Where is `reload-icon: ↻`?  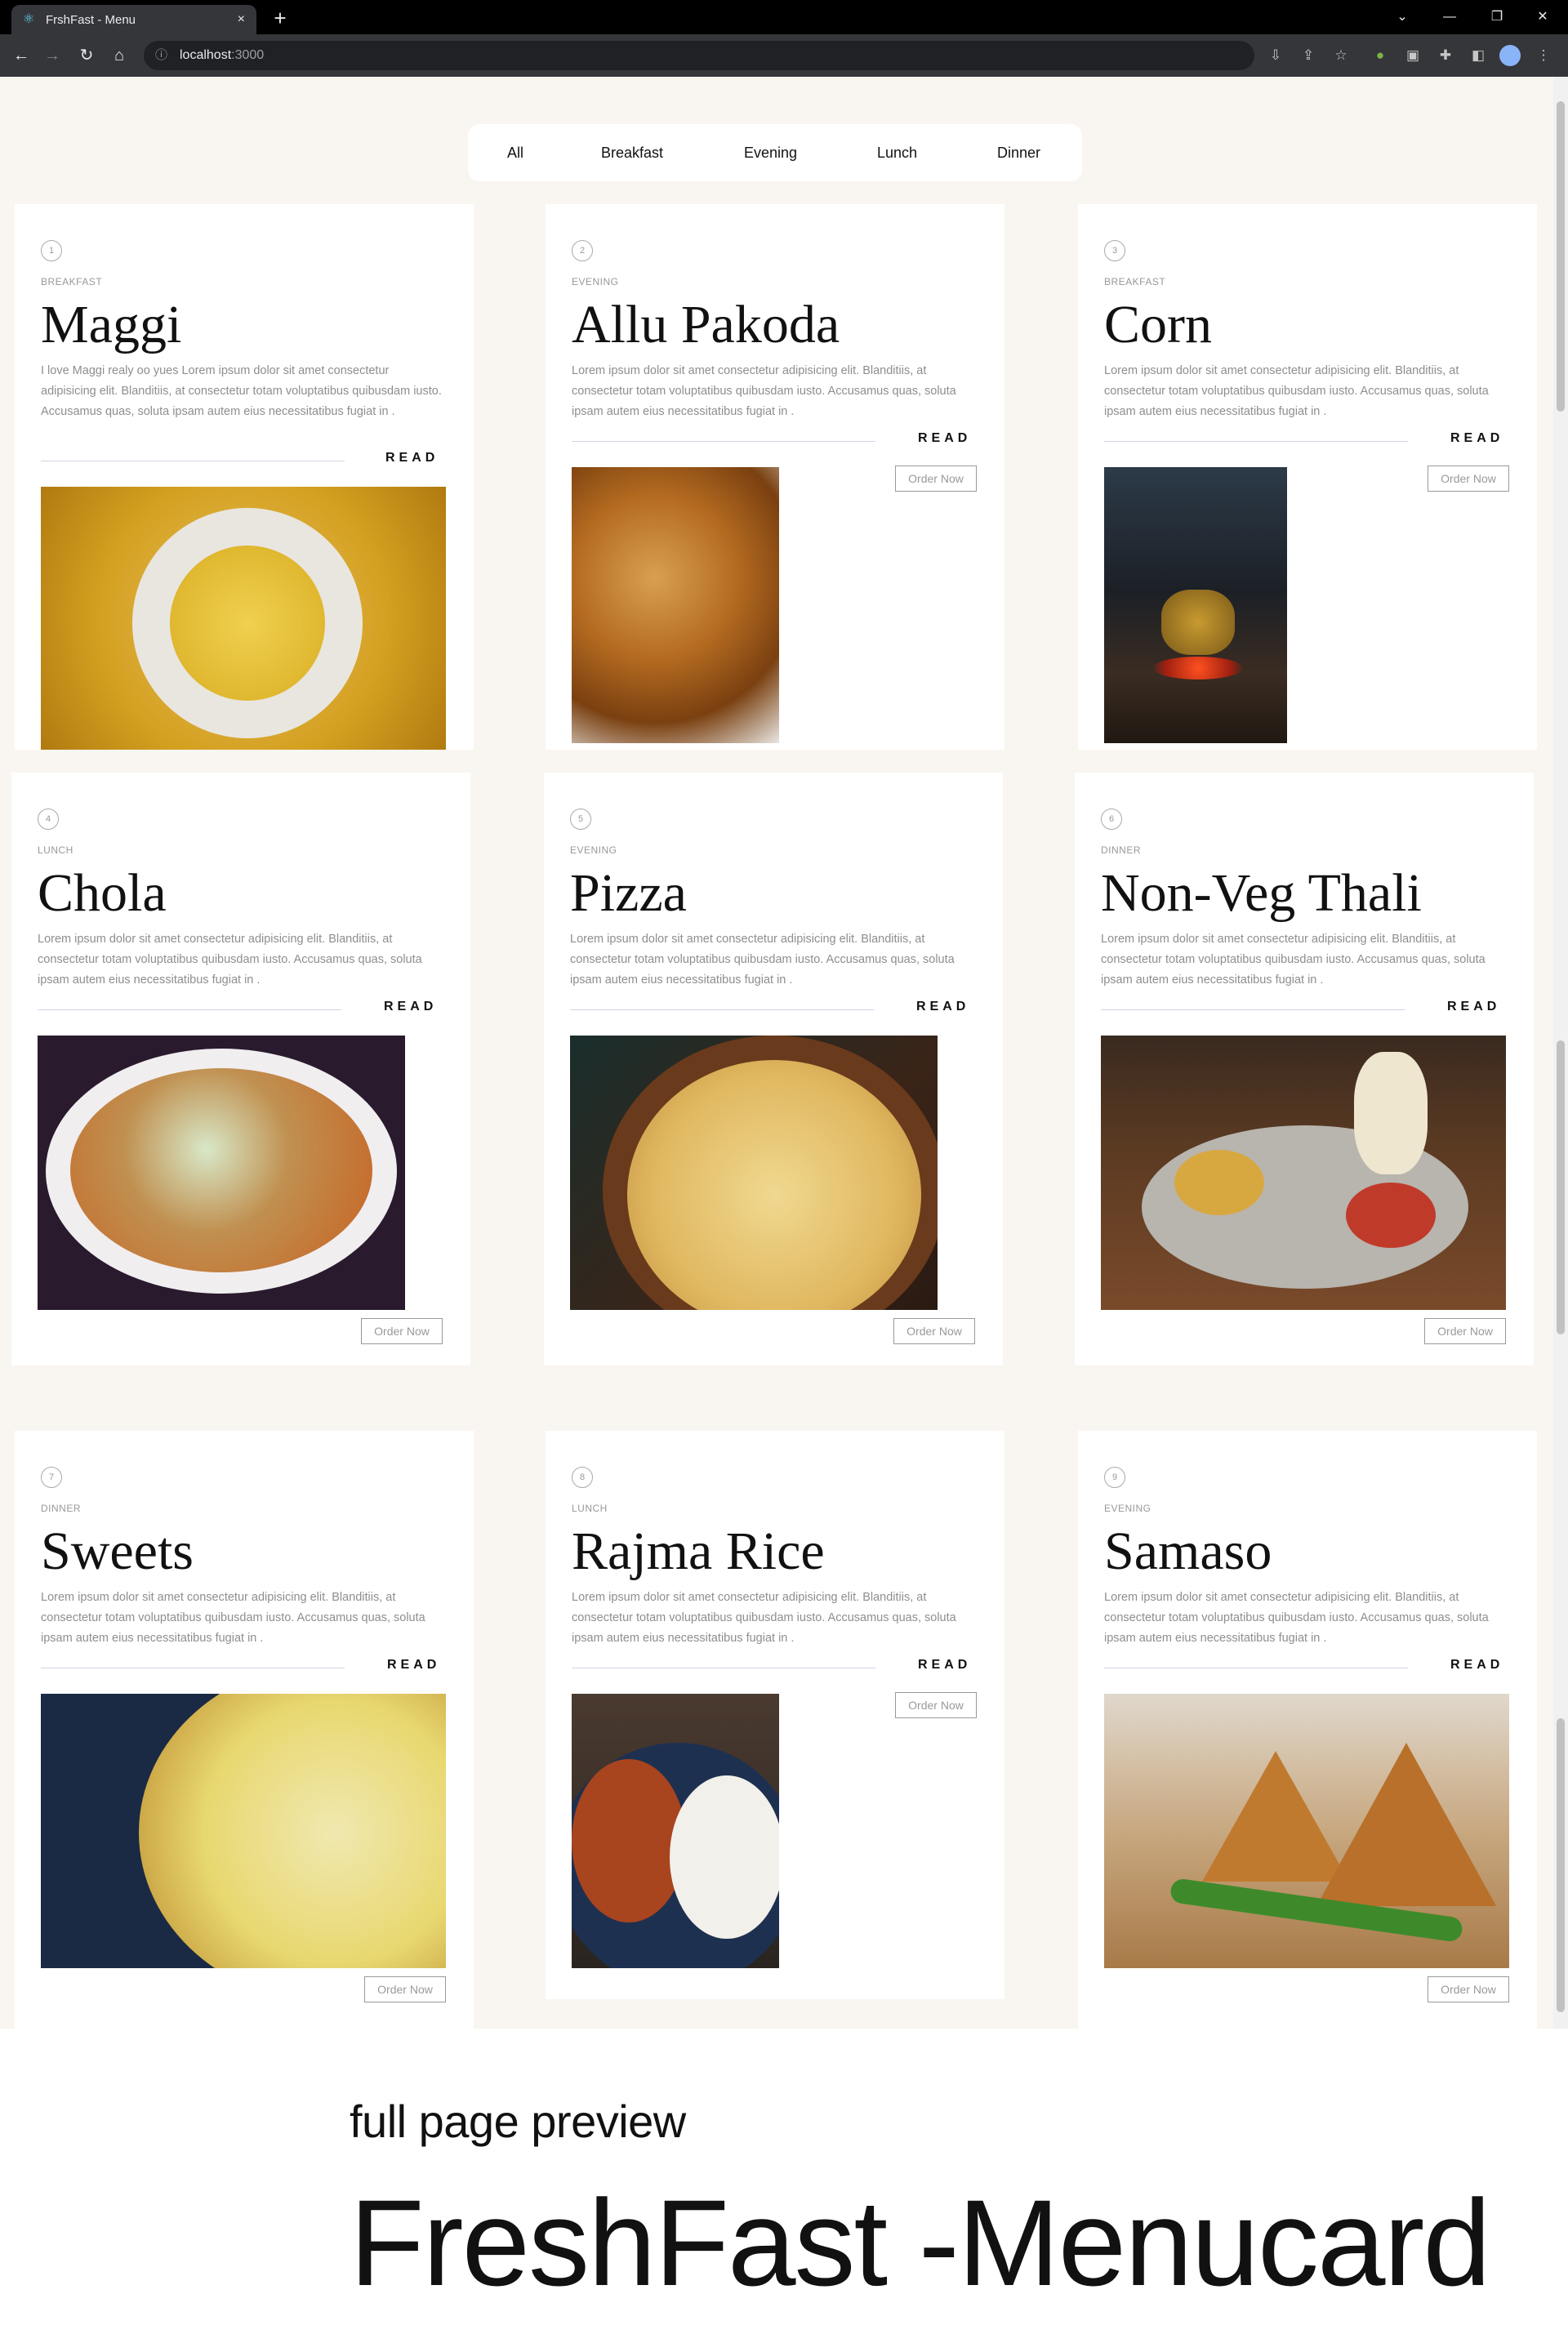 reload-icon: ↻ is located at coordinates (87, 55).